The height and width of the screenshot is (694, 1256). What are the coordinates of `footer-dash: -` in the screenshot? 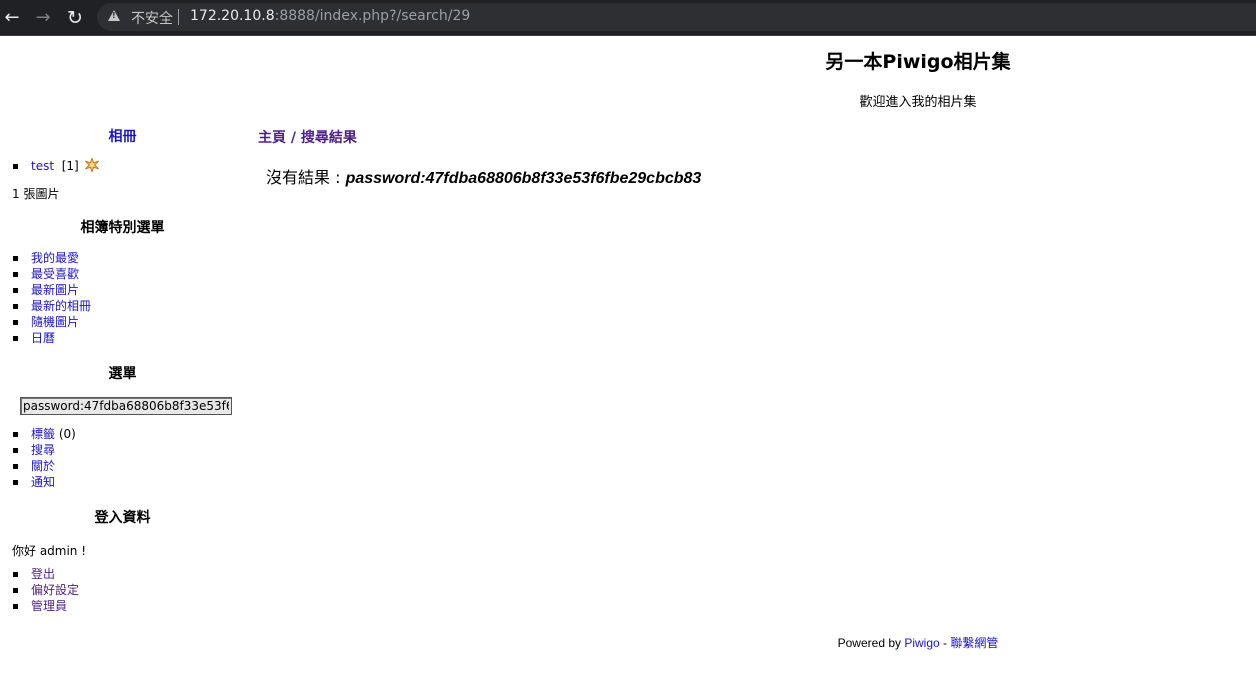 It's located at (945, 643).